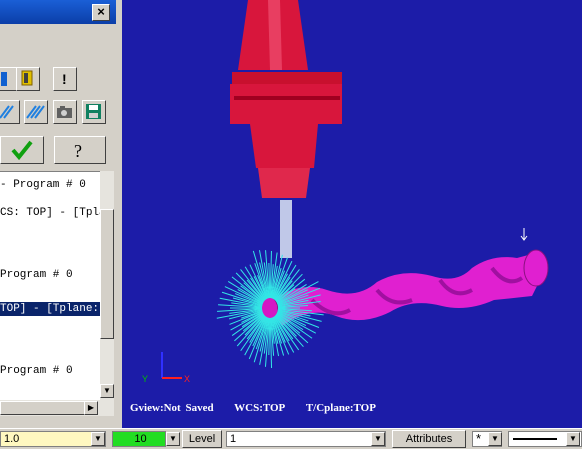 This screenshot has width=582, height=449. I want to click on point-style-dropdown-icon: ▼, so click(495, 439).